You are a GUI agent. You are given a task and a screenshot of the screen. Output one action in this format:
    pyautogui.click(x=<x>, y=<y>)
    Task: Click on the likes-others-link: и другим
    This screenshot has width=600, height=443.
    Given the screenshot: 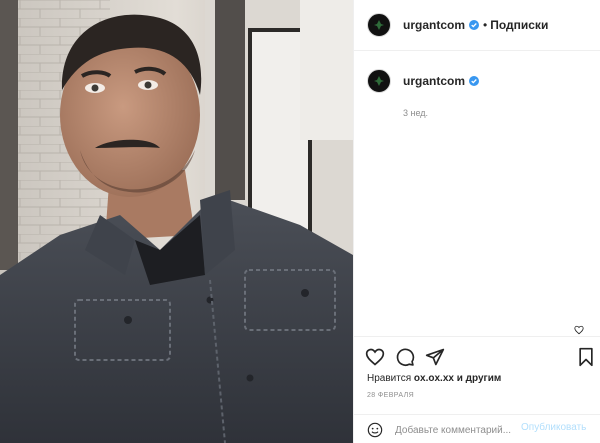 What is the action you would take?
    pyautogui.click(x=479, y=378)
    